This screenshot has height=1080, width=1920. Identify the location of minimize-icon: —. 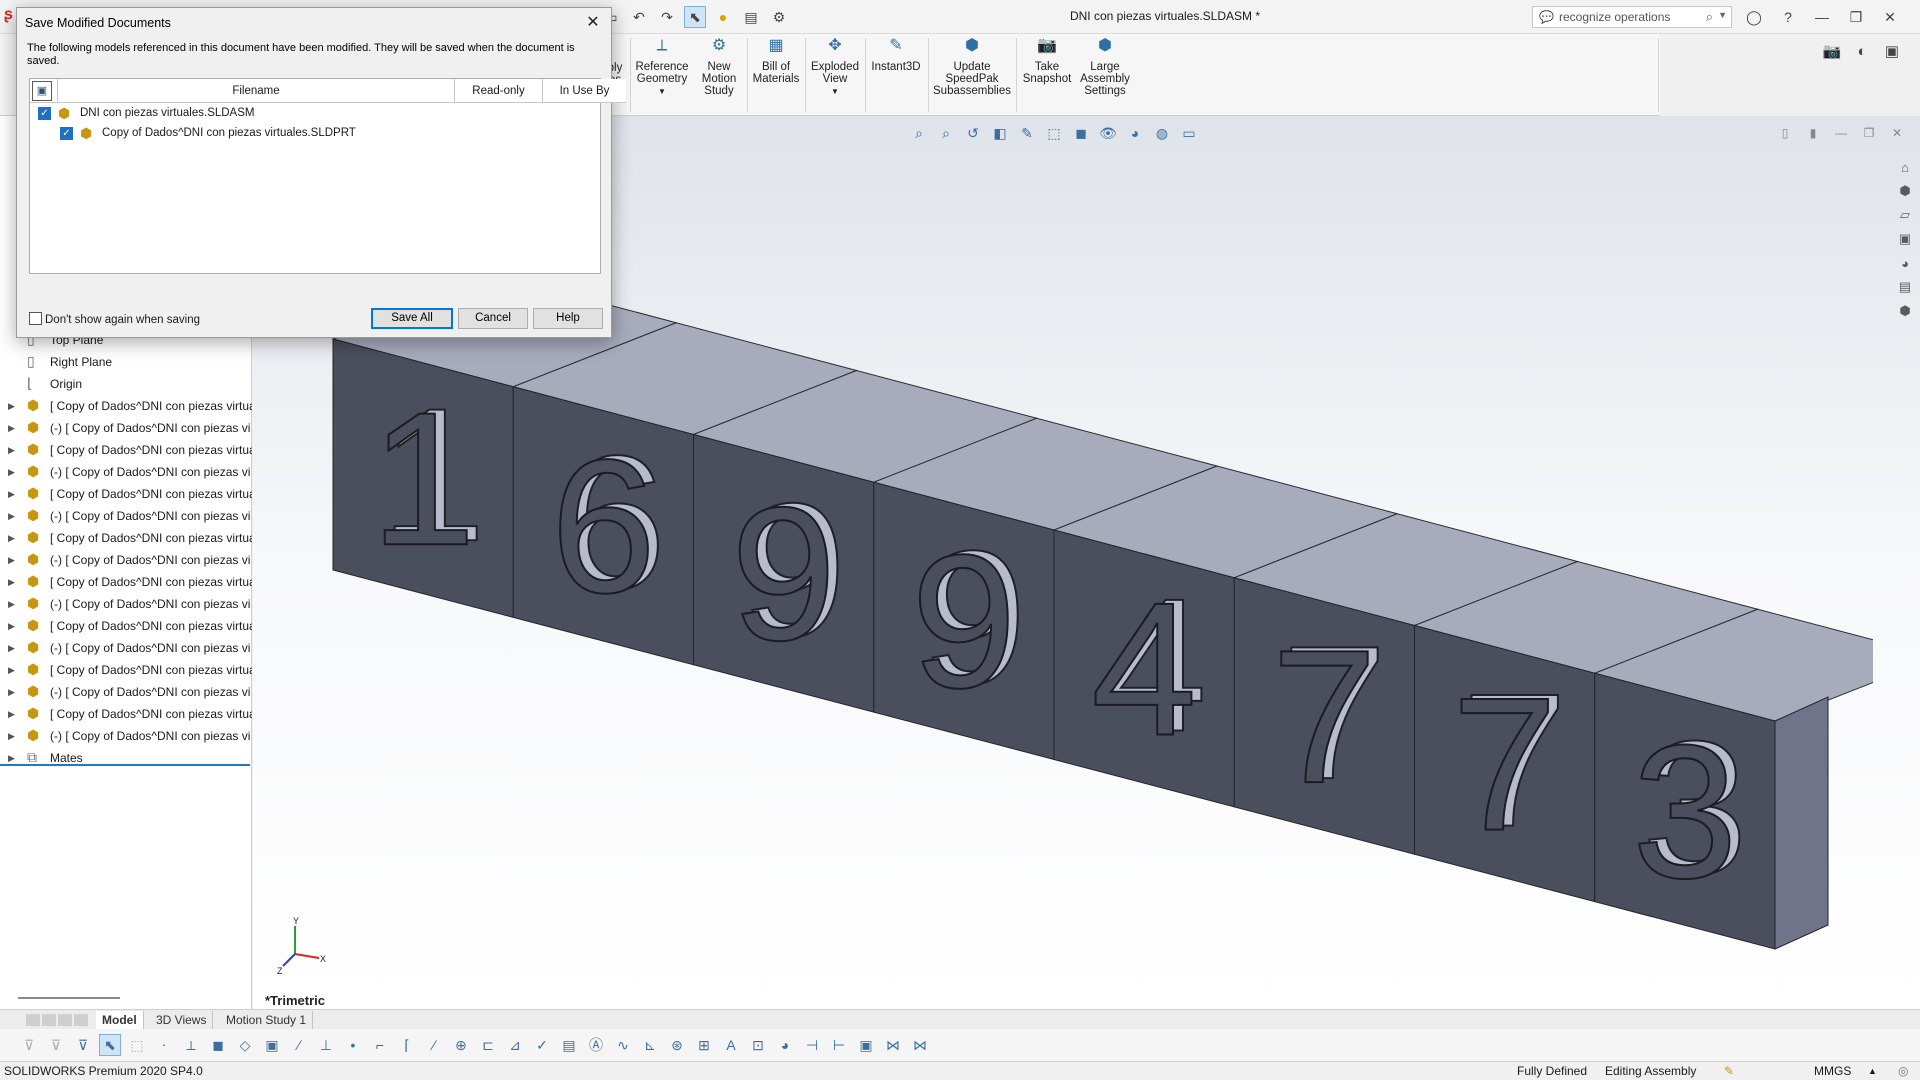
(1822, 17).